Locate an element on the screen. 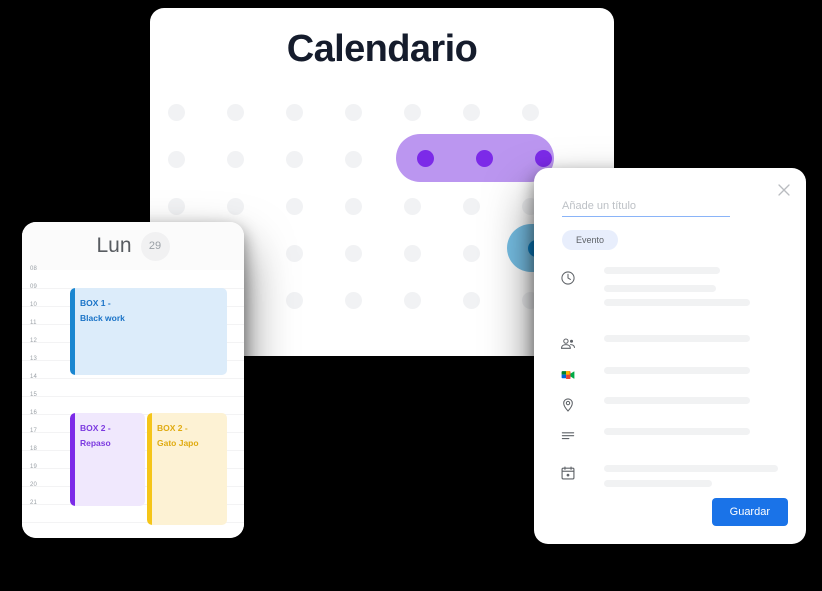 The width and height of the screenshot is (822, 591). hour-label: 14 is located at coordinates (34, 377).